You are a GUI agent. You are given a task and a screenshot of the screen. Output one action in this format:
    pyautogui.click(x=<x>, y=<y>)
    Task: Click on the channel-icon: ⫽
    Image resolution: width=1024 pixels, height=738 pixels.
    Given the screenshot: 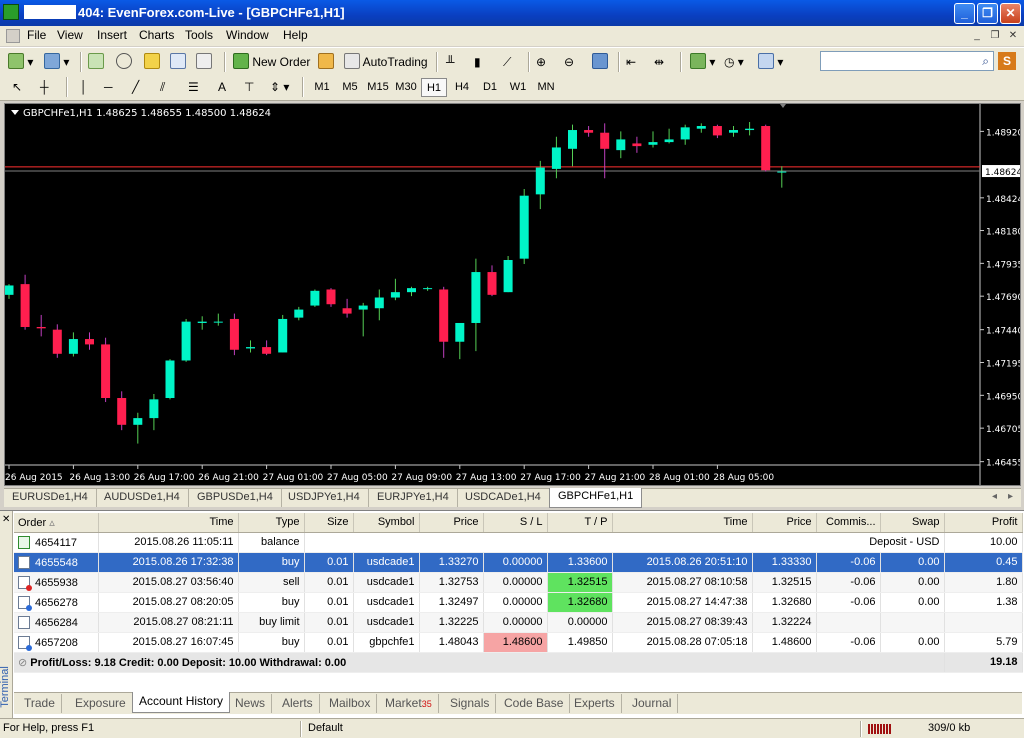 What is the action you would take?
    pyautogui.click(x=162, y=87)
    